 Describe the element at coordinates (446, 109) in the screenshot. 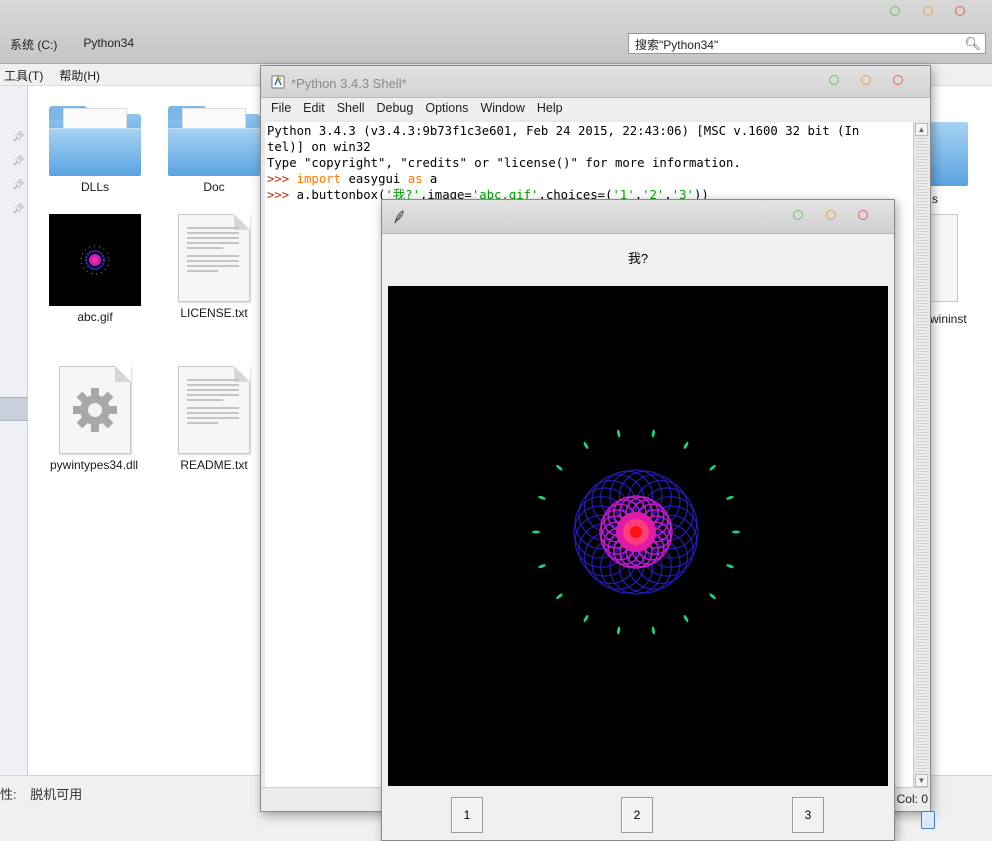

I see `menu-options: Options` at that location.